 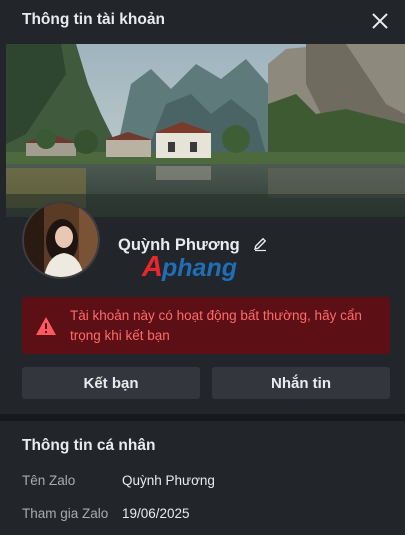 I want to click on watermark-logo: A phang, so click(x=205, y=266).